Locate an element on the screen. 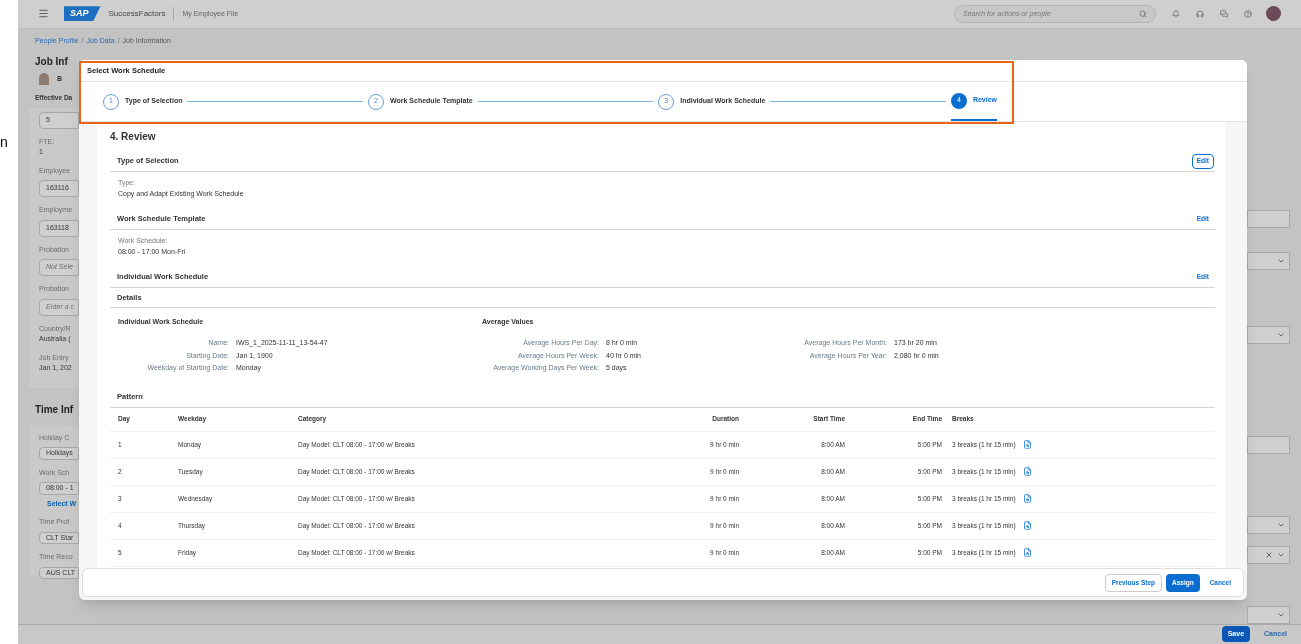 This screenshot has height=644, width=1301. product-name: SuccessFactors is located at coordinates (137, 13).